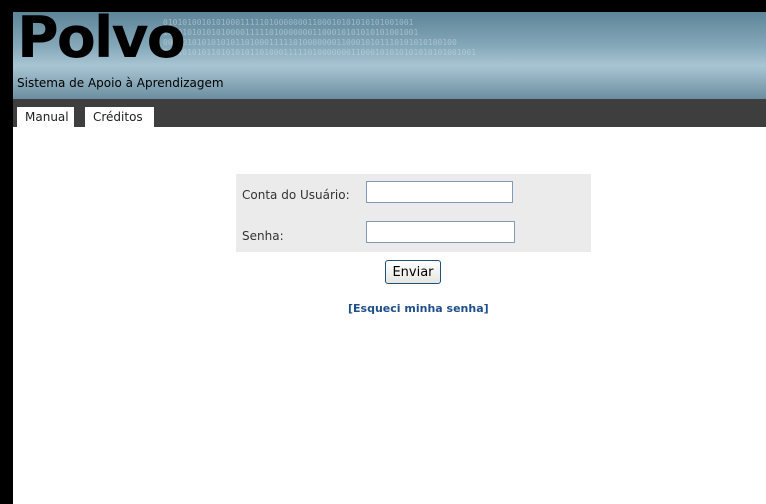  What do you see at coordinates (389, 113) in the screenshot?
I see `nav-bar: Manual Créditos` at bounding box center [389, 113].